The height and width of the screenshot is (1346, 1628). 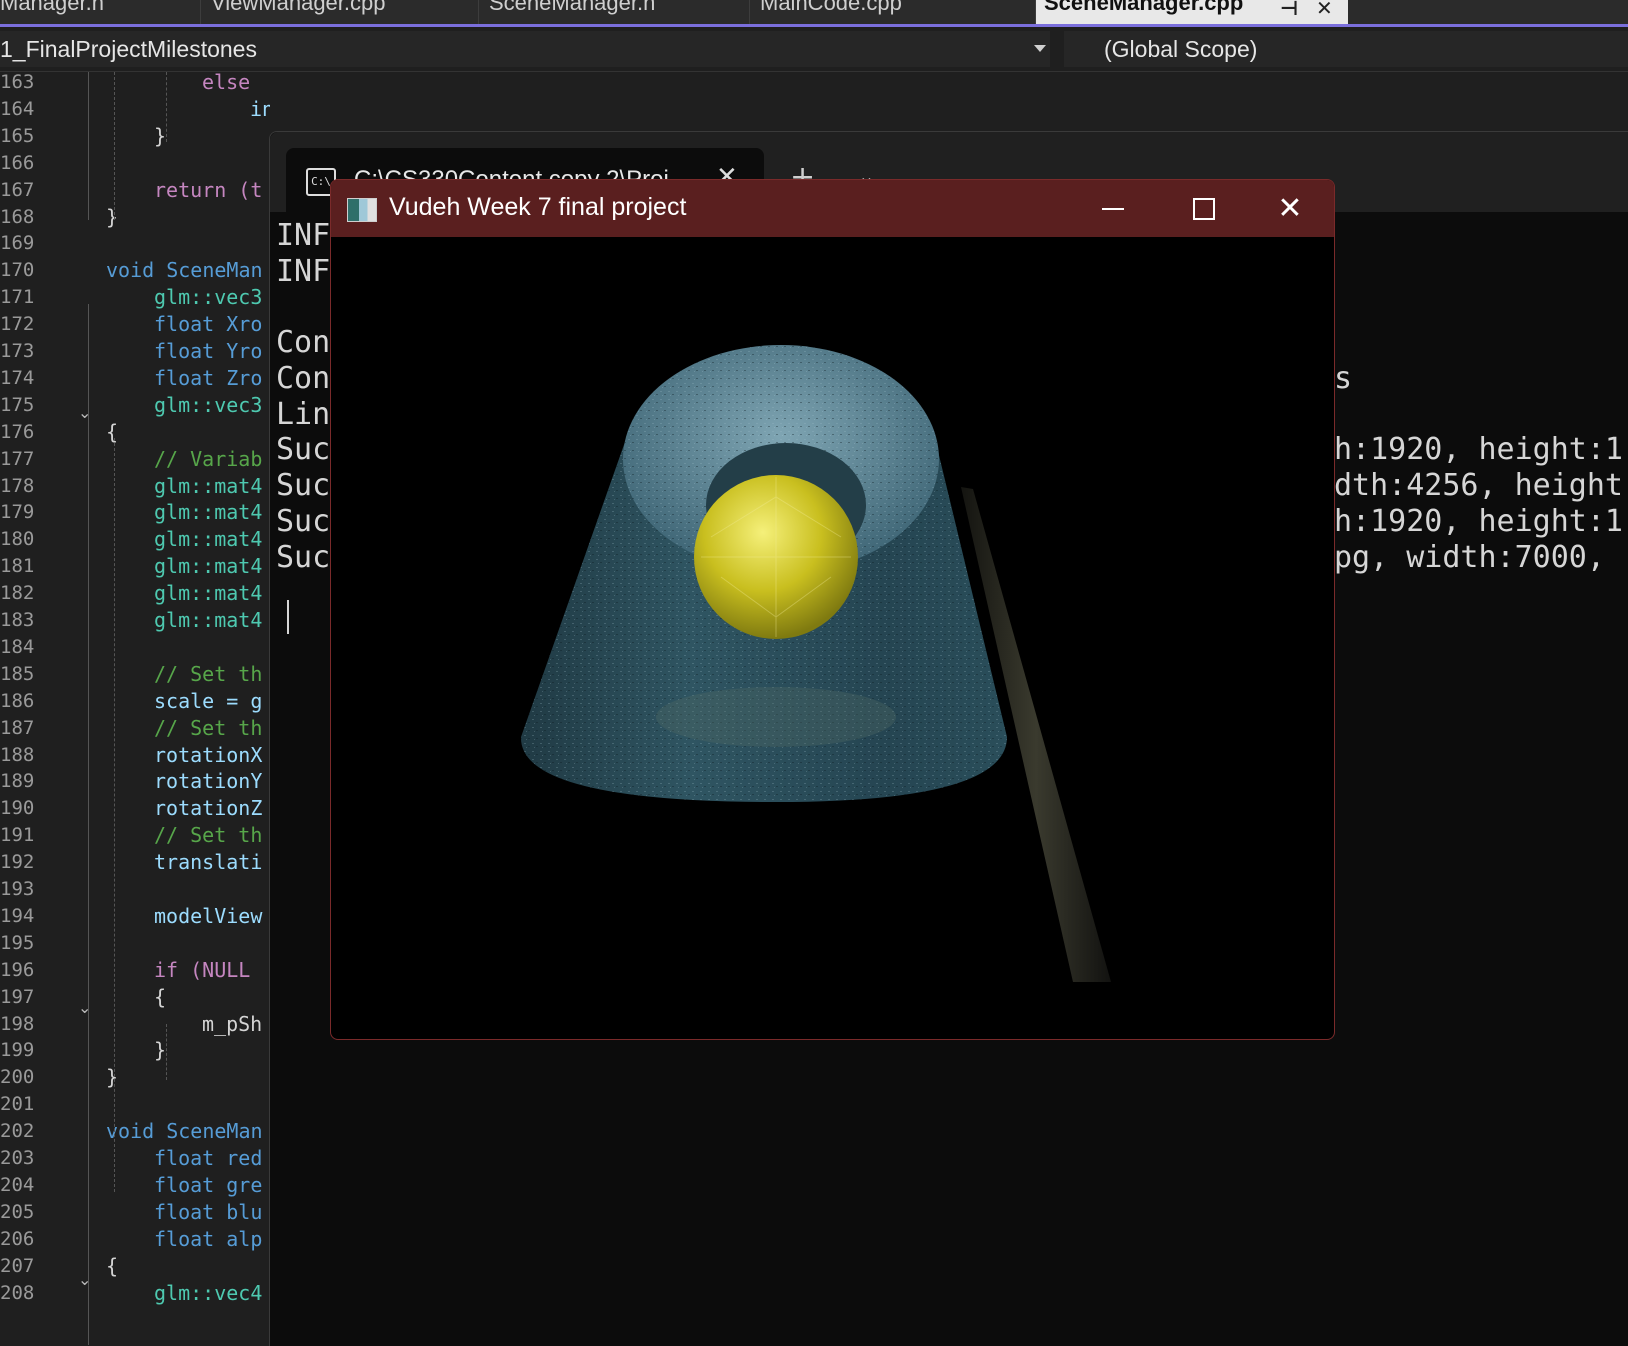 What do you see at coordinates (339, 12) in the screenshot?
I see `tab-viewmanager-cpp: ViewManager.cpp` at bounding box center [339, 12].